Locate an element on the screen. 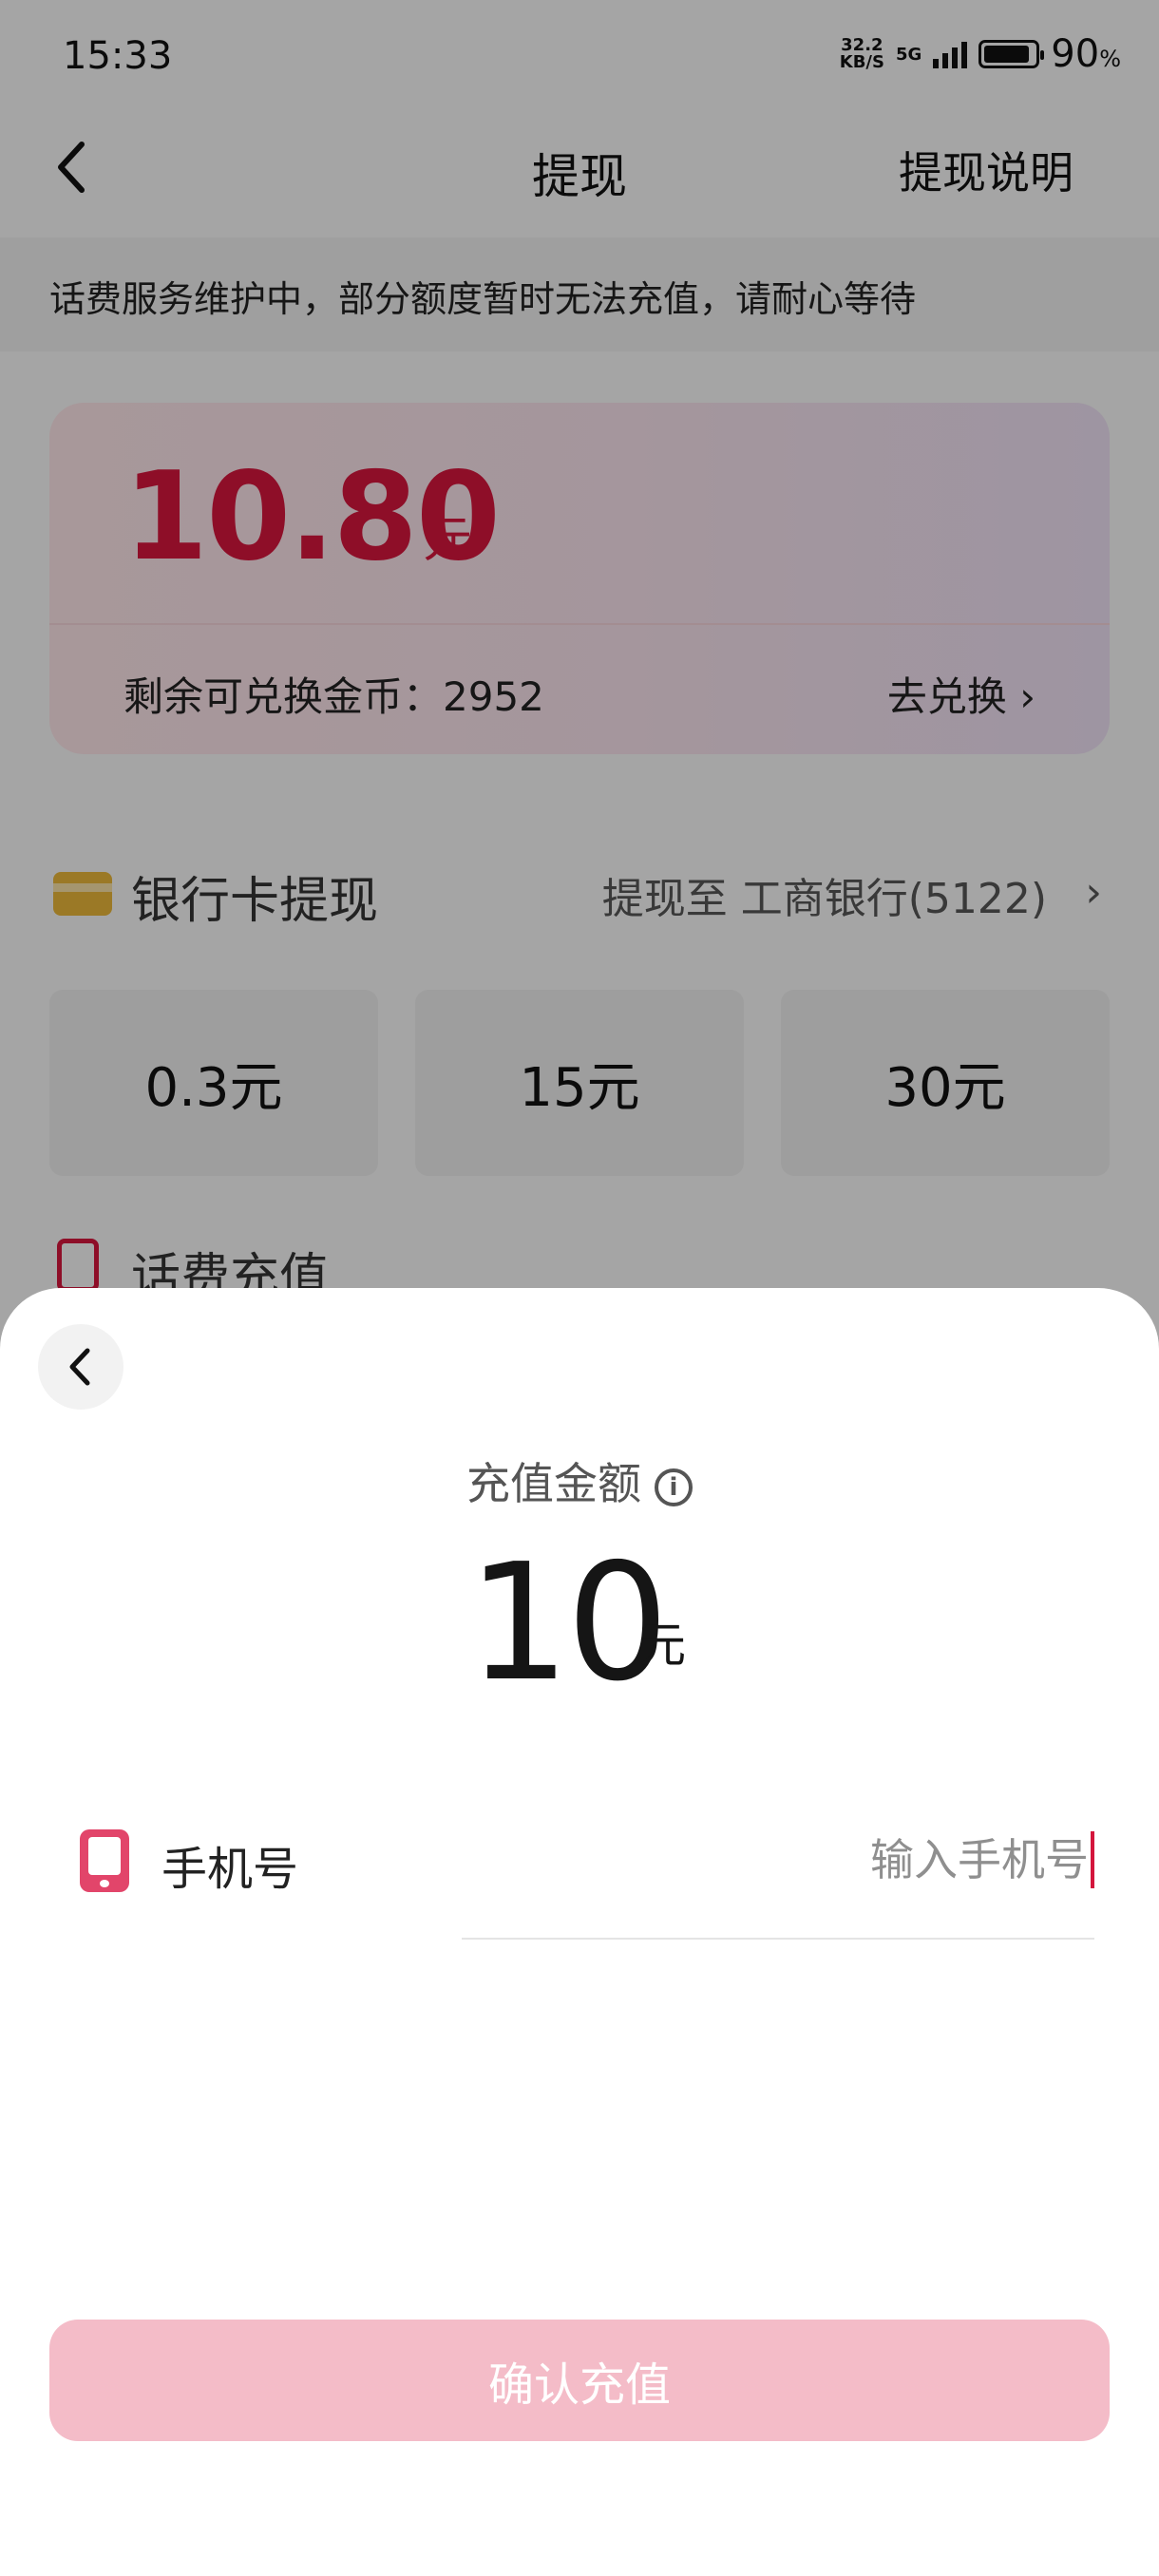 The height and width of the screenshot is (2576, 1159). phone-icon is located at coordinates (104, 1860).